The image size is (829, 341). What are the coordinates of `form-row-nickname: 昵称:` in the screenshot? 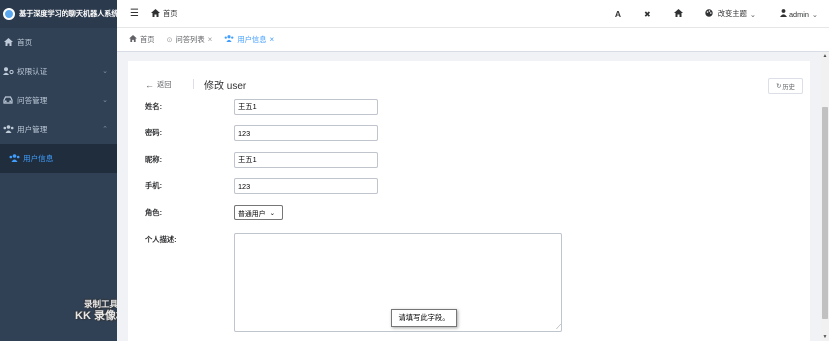 It's located at (261, 160).